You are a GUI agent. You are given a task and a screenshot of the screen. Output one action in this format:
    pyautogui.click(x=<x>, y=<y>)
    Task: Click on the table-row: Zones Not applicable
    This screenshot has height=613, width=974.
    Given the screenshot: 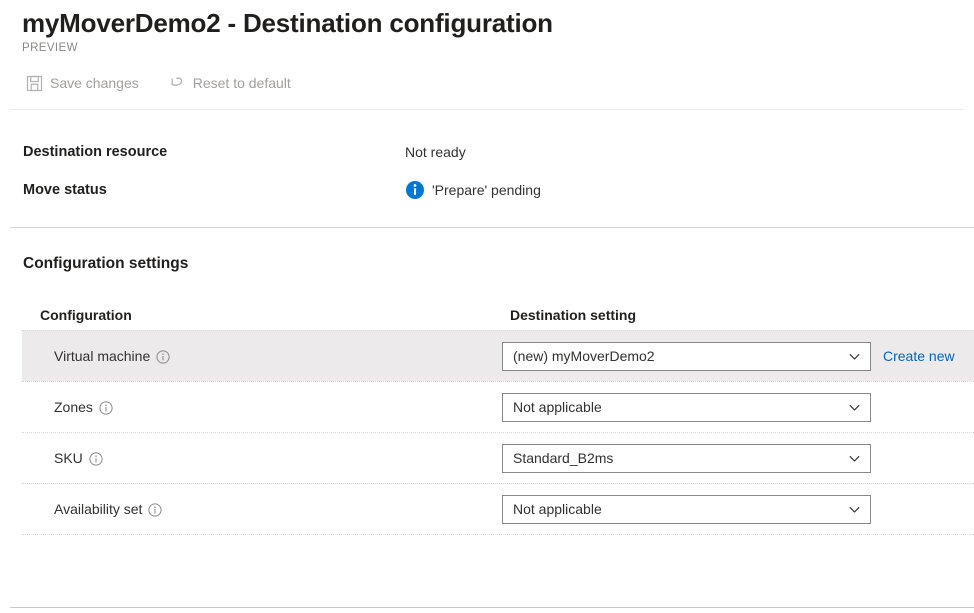 What is the action you would take?
    pyautogui.click(x=498, y=406)
    